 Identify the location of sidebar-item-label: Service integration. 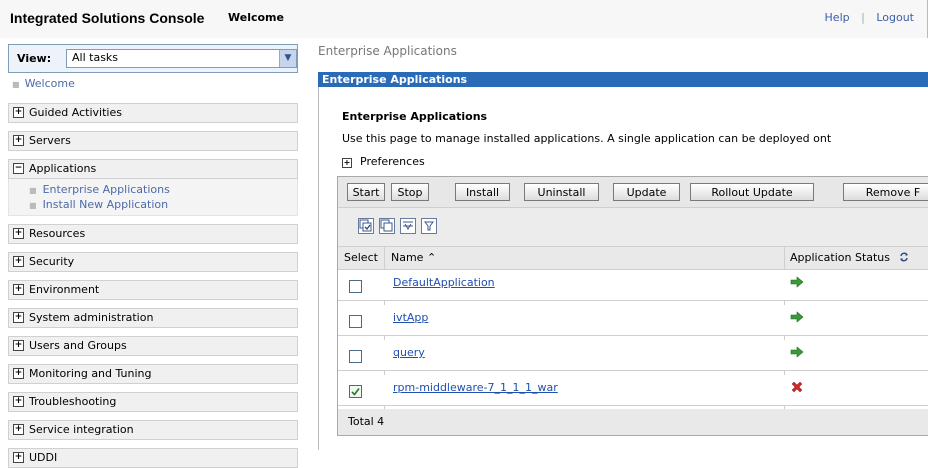
(81, 429).